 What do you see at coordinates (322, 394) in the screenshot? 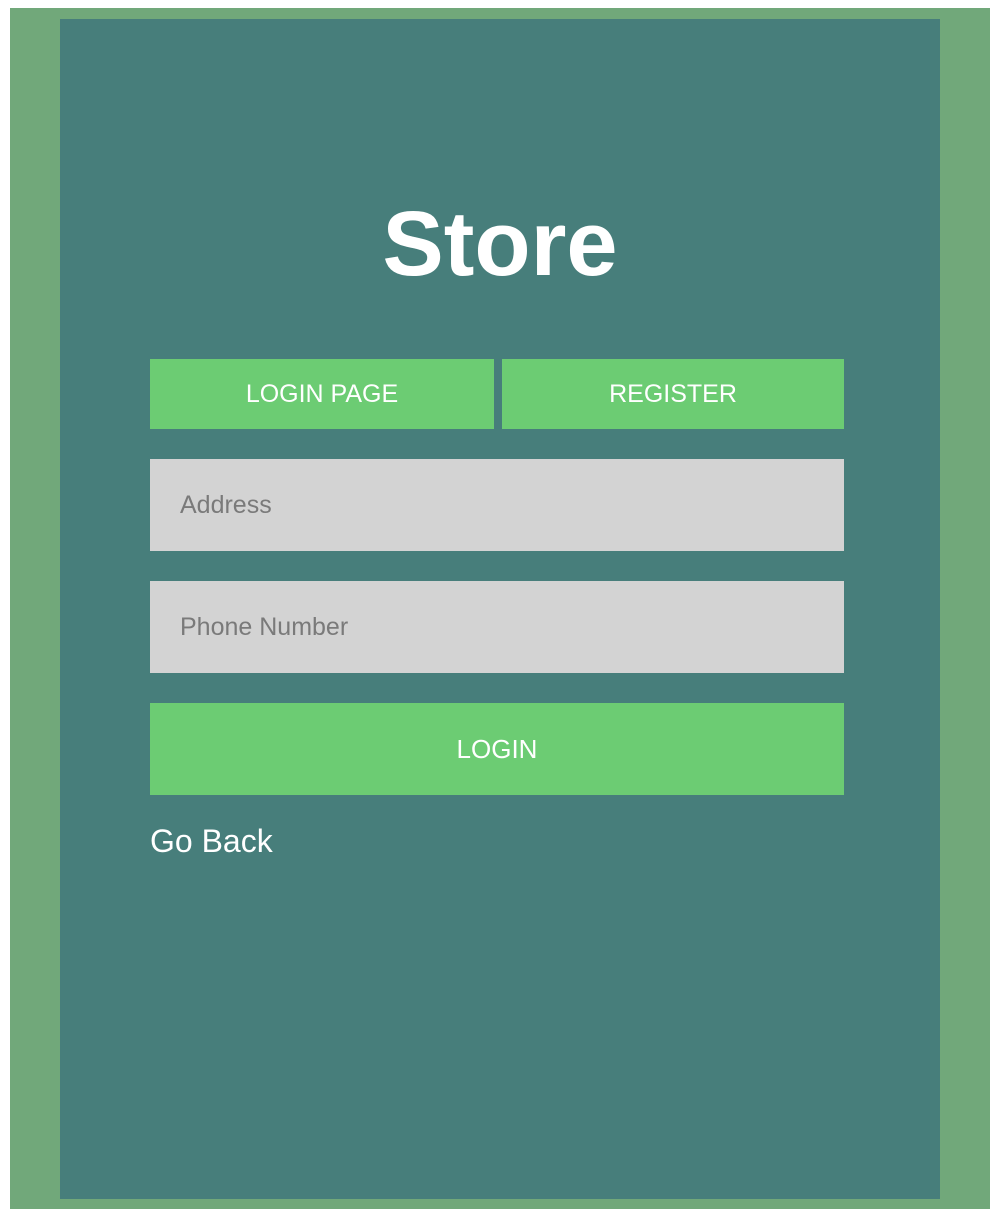
I see `tab-login-page: LOGIN PAGE` at bounding box center [322, 394].